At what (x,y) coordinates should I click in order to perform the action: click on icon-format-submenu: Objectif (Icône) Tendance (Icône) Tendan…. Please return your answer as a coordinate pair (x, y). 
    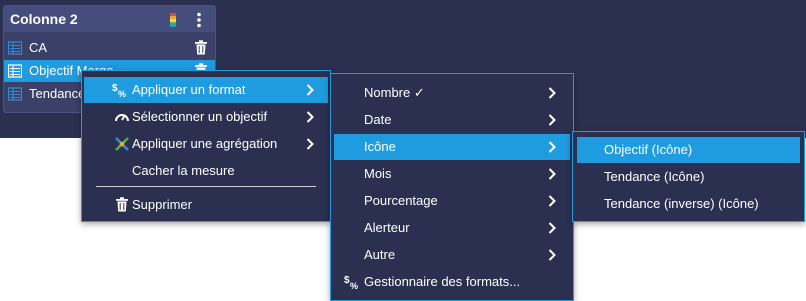
    Looking at the image, I should click on (688, 176).